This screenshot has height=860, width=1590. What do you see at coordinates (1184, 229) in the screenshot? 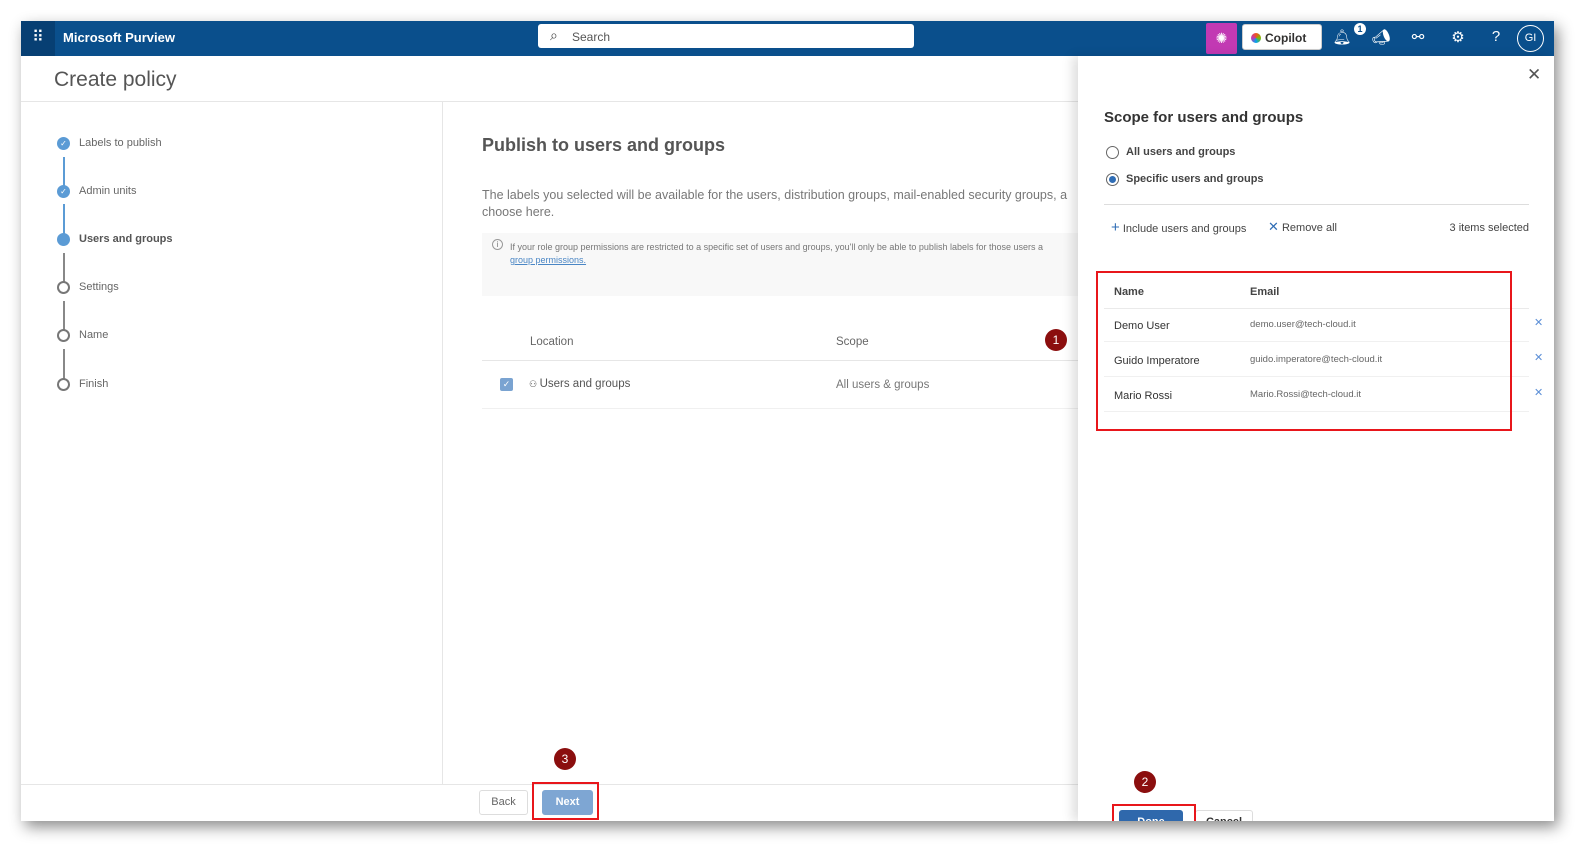
I see `include-label: Include users and groups` at bounding box center [1184, 229].